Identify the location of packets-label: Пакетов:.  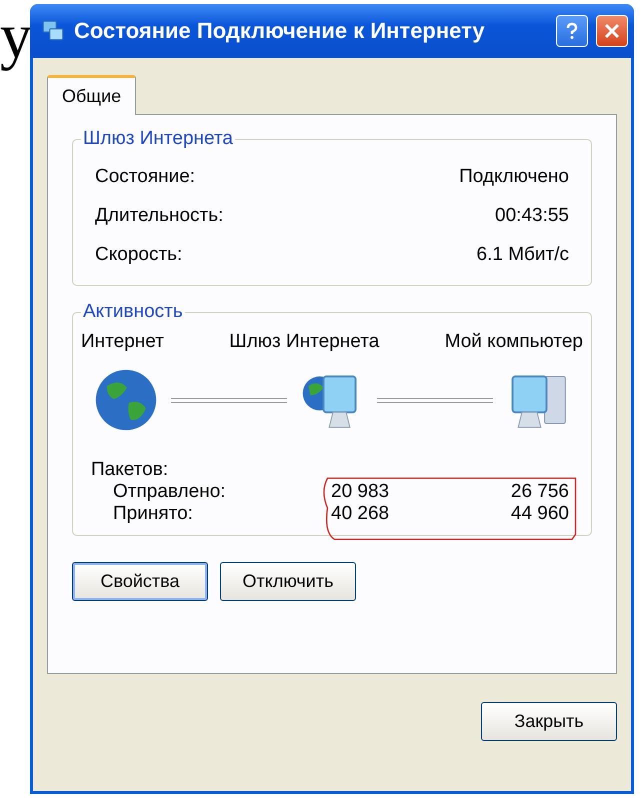
(129, 469).